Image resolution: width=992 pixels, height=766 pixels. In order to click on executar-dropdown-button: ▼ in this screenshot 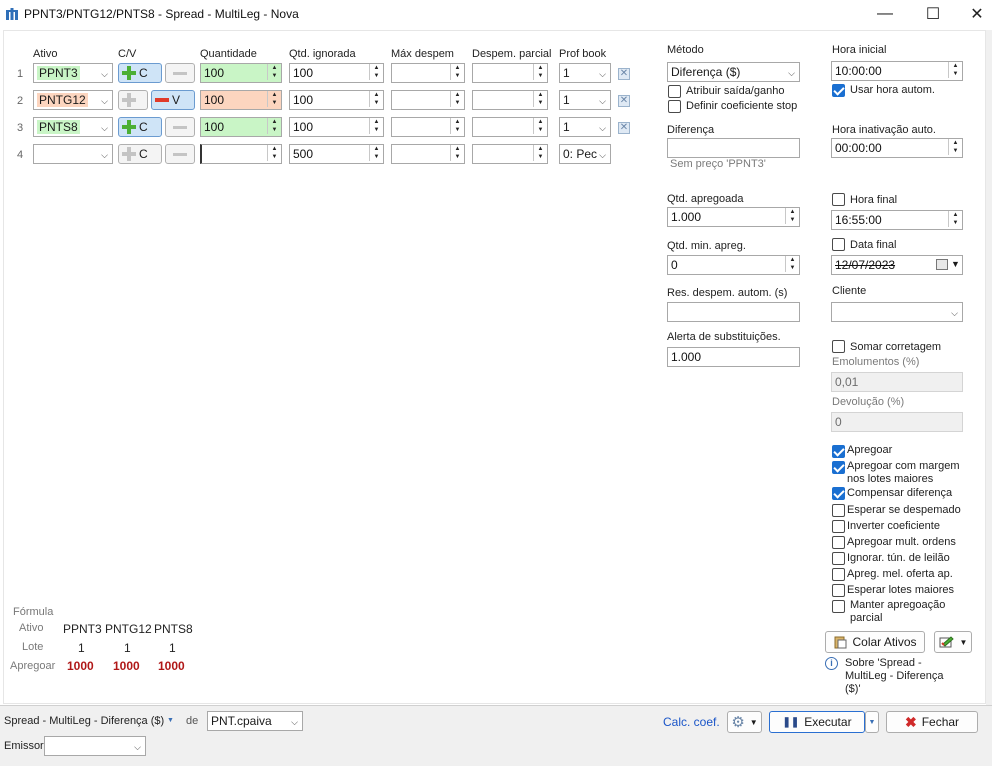, I will do `click(872, 722)`.